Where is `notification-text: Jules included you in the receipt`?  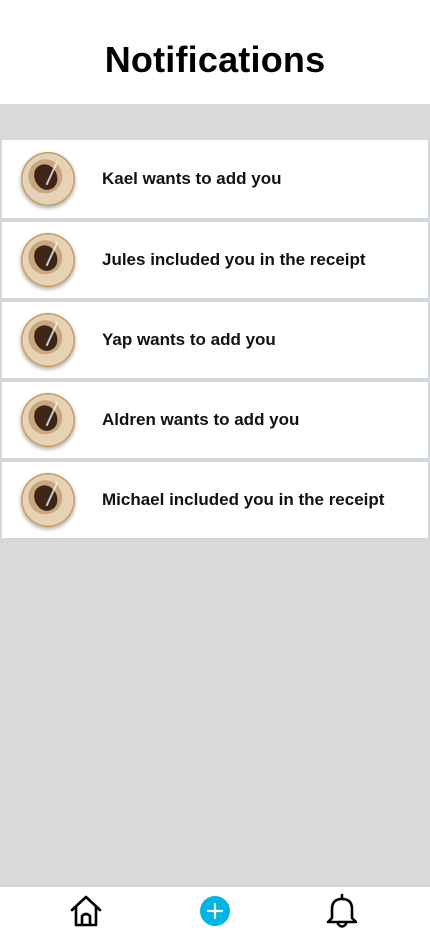 notification-text: Jules included you in the receipt is located at coordinates (234, 259).